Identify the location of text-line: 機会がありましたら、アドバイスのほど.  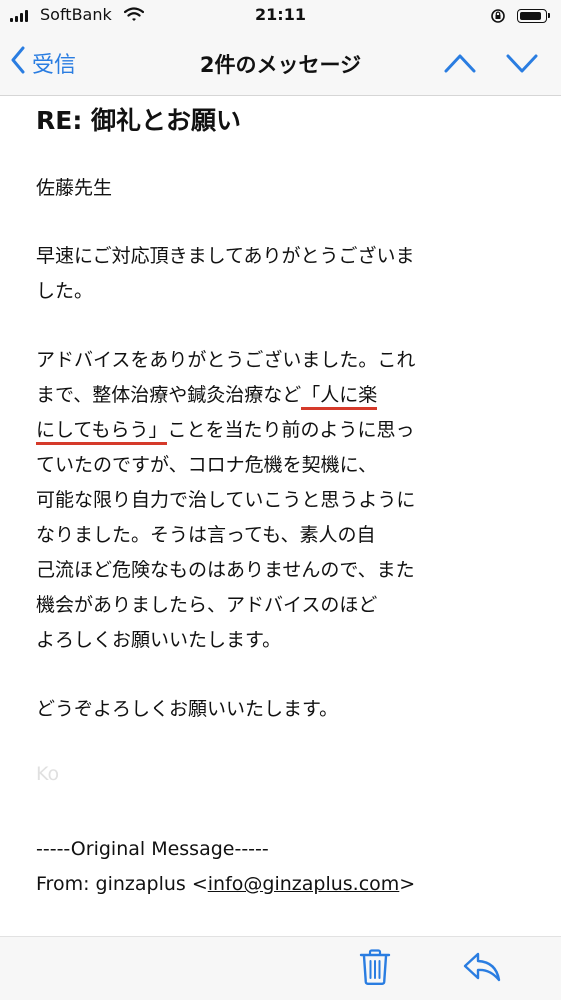
(207, 605).